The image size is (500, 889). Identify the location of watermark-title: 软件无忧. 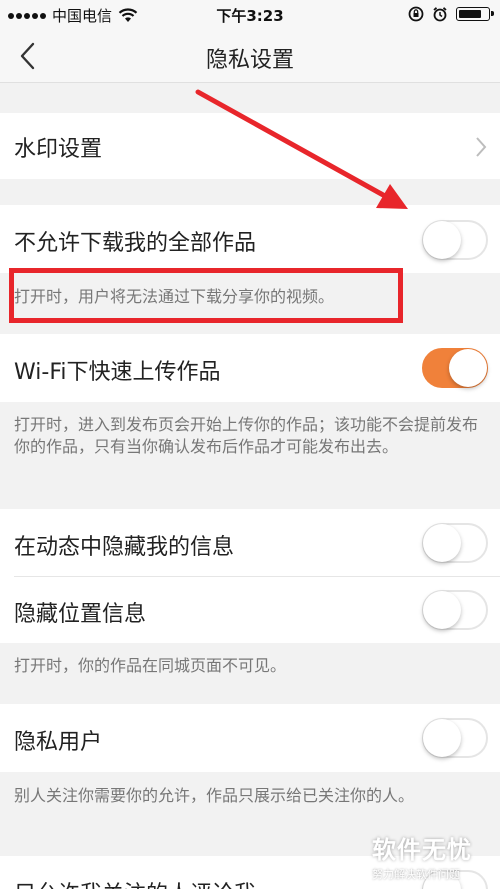
(422, 850).